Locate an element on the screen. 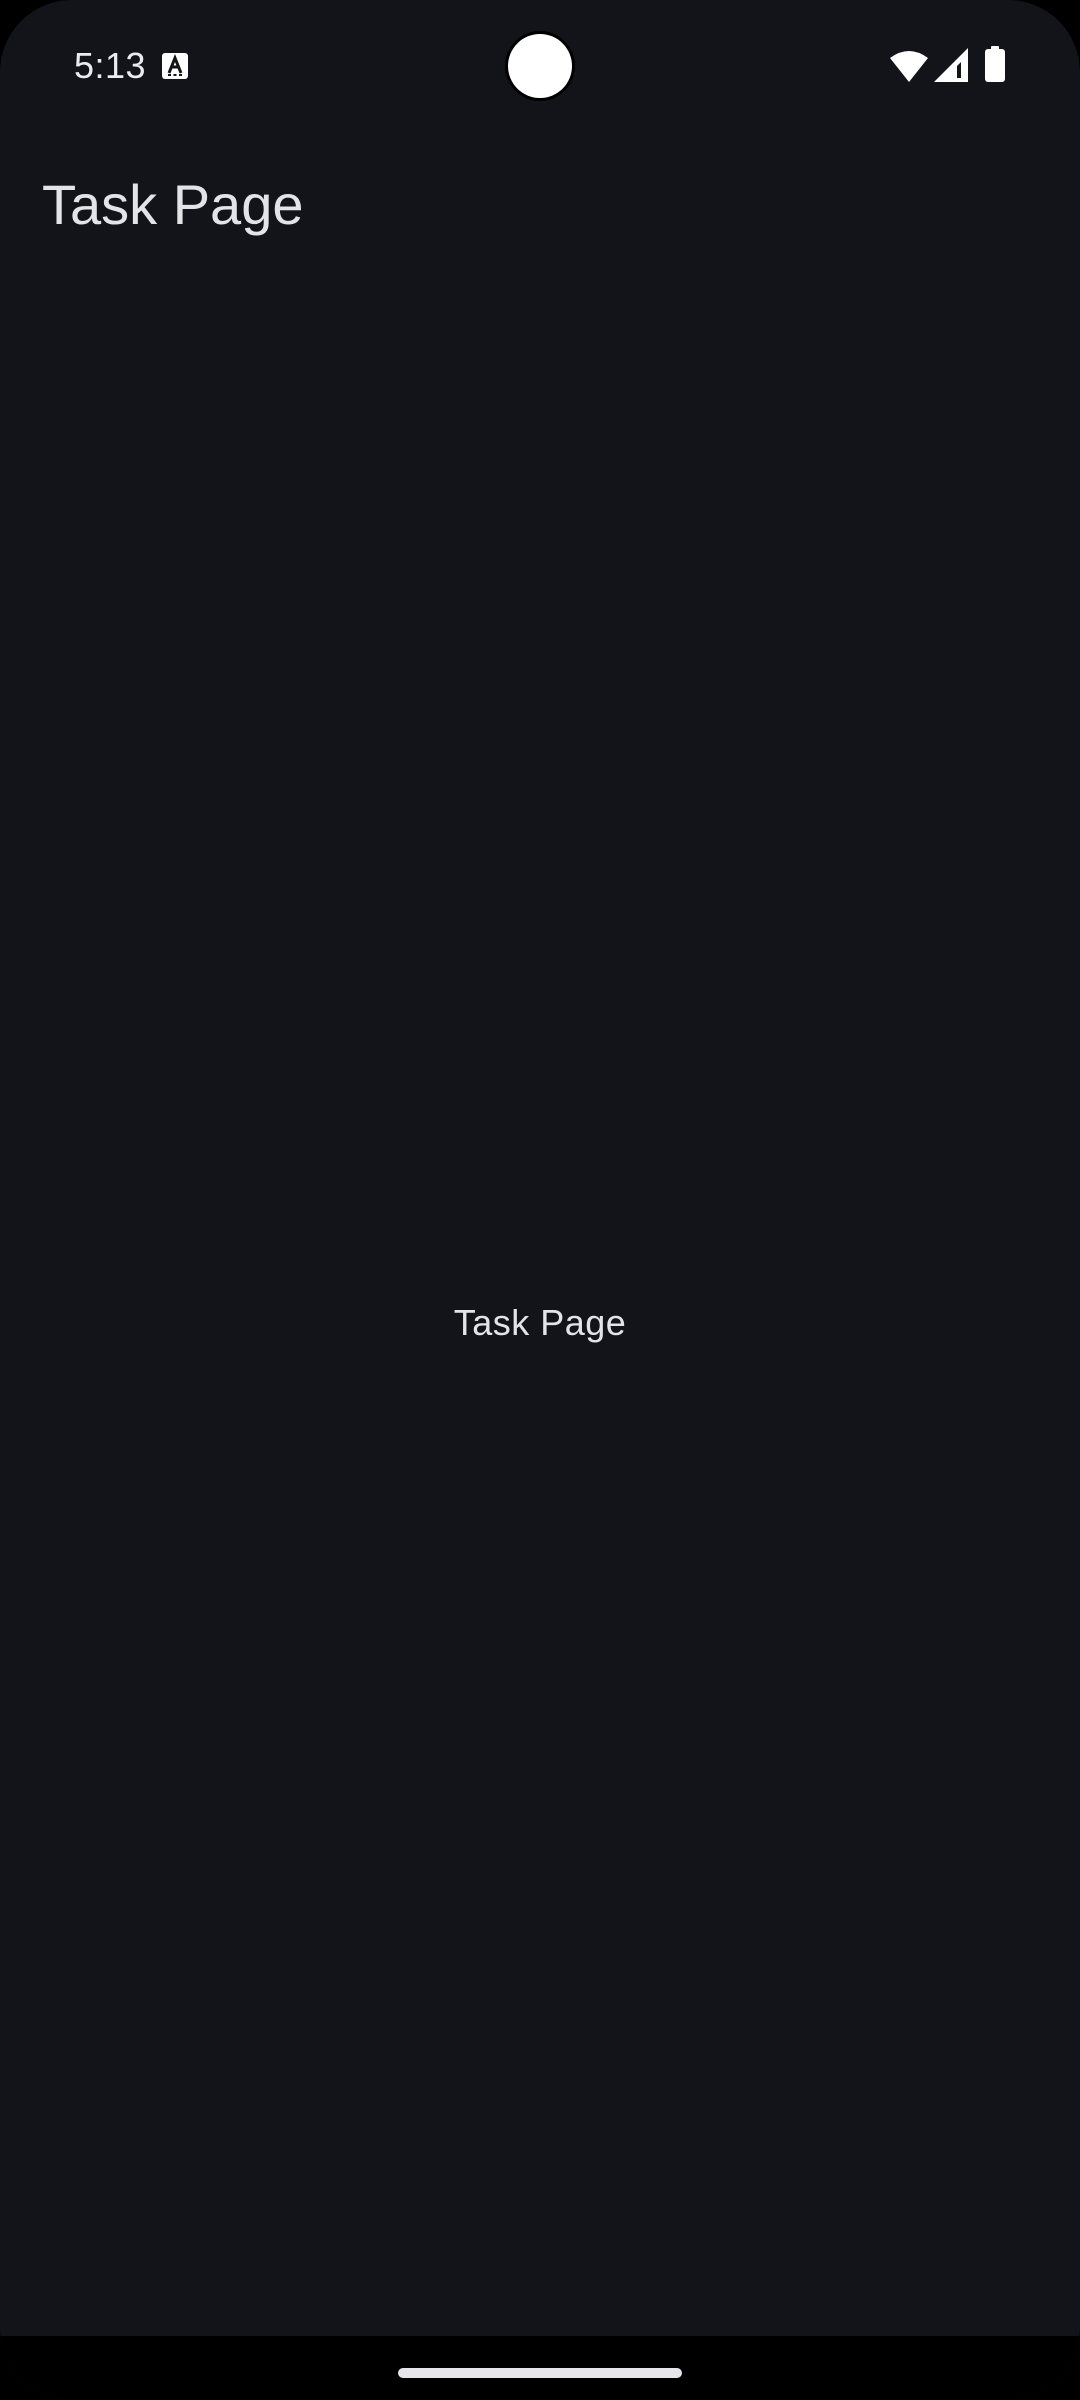 This screenshot has width=1080, height=2400. navigation-bar is located at coordinates (540, 2368).